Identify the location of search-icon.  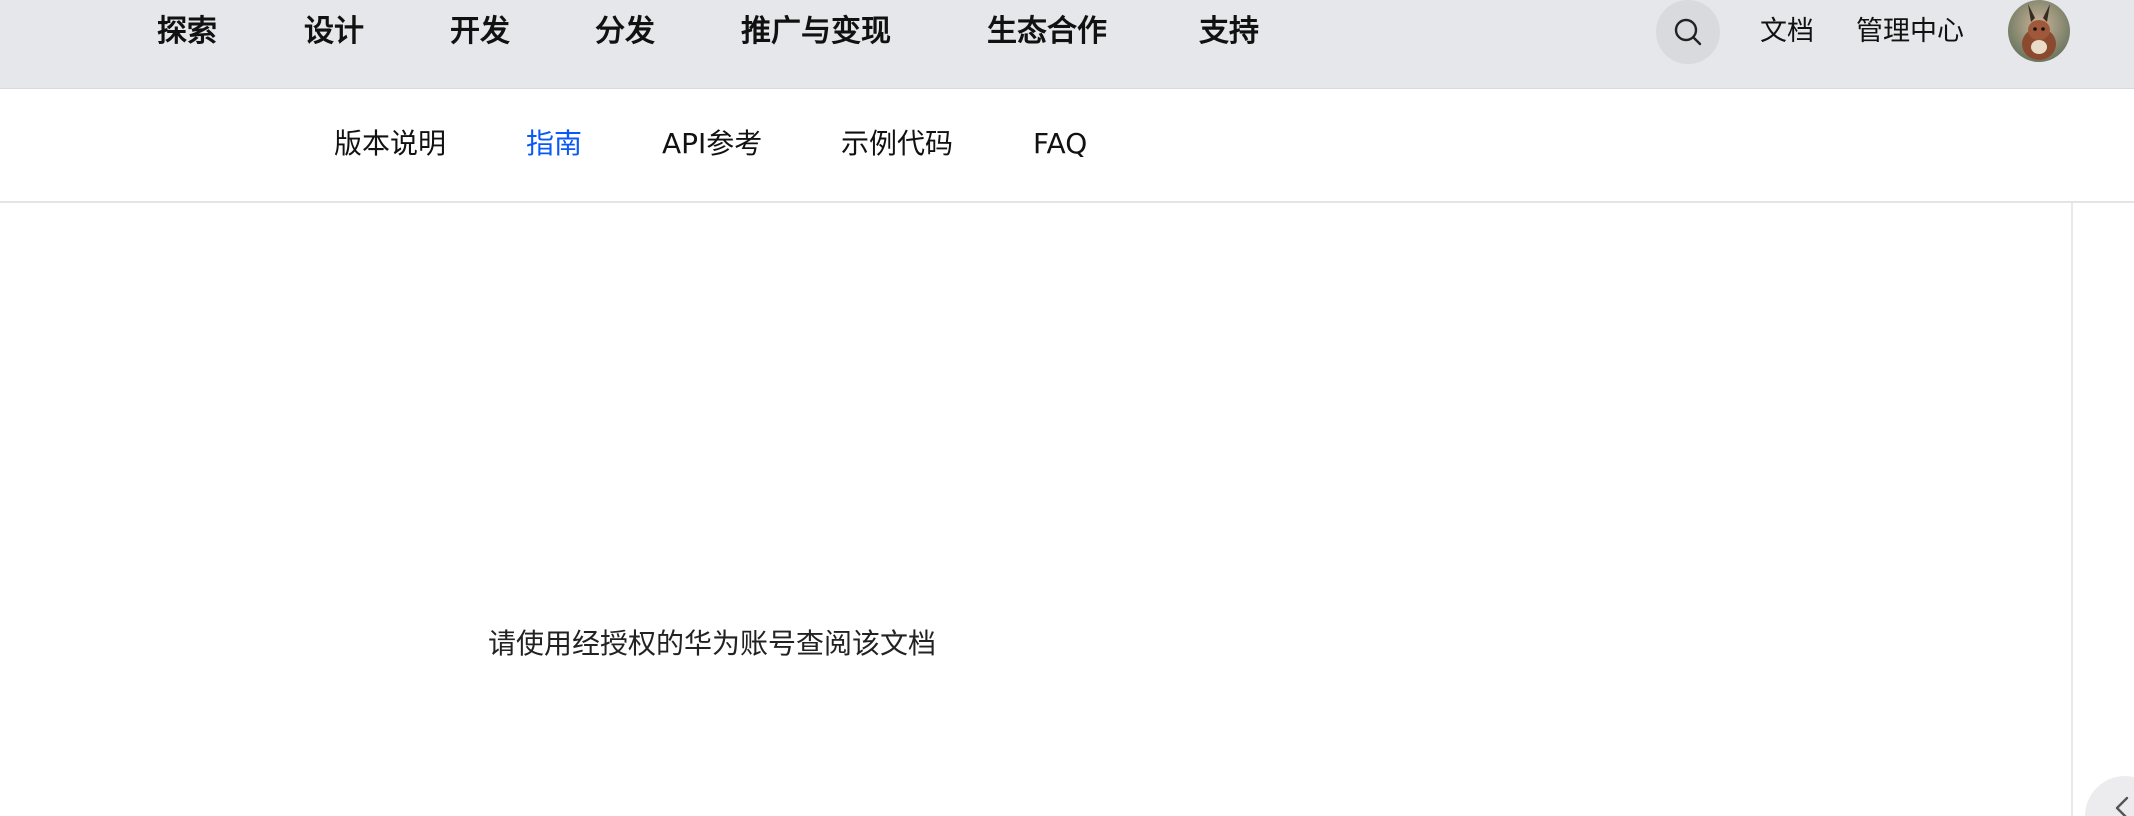
(1688, 32).